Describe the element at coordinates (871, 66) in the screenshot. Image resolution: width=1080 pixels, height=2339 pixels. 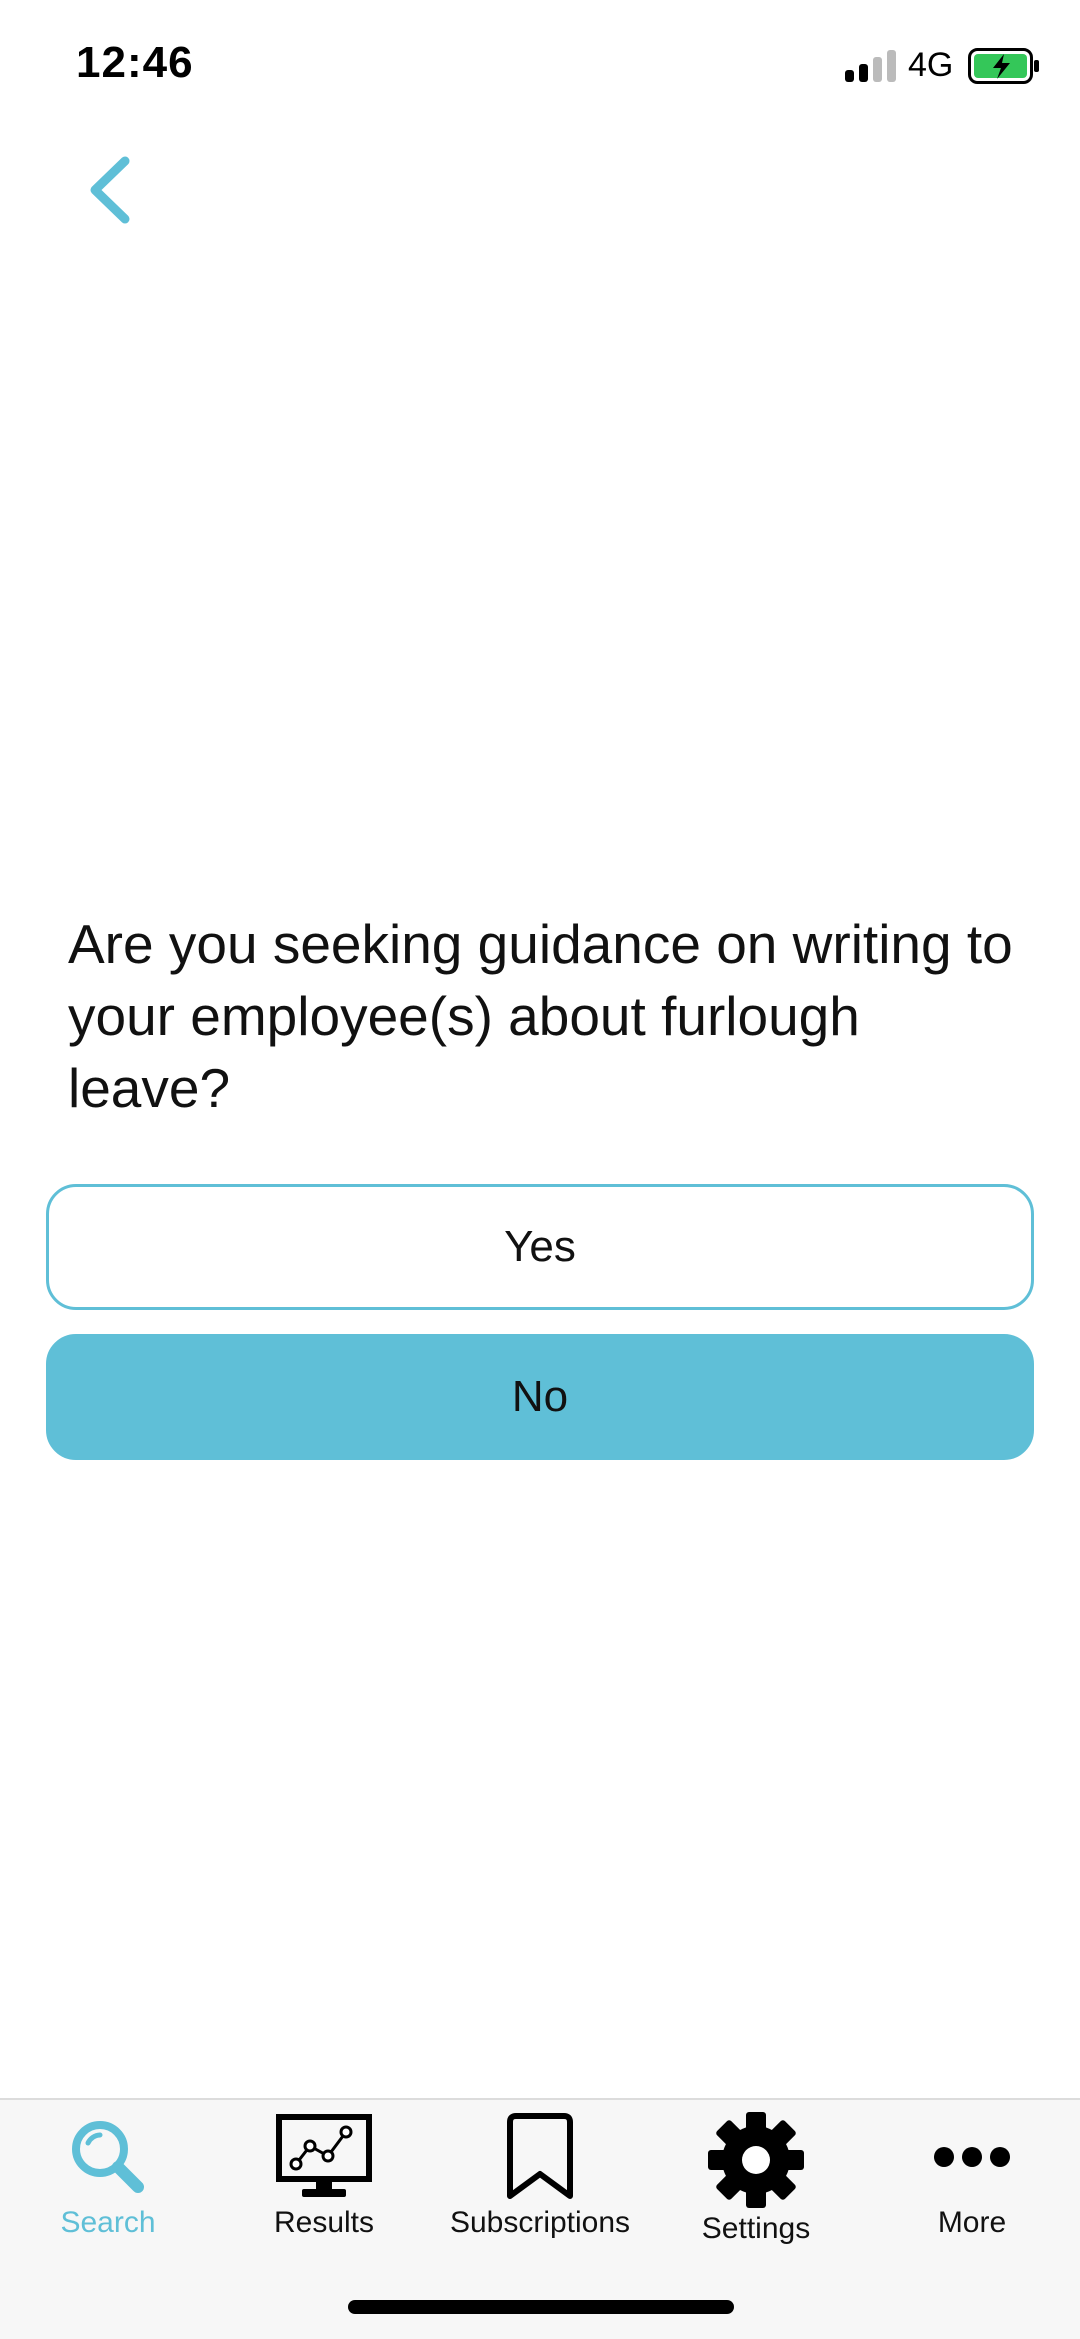
I see `signal-icon` at that location.